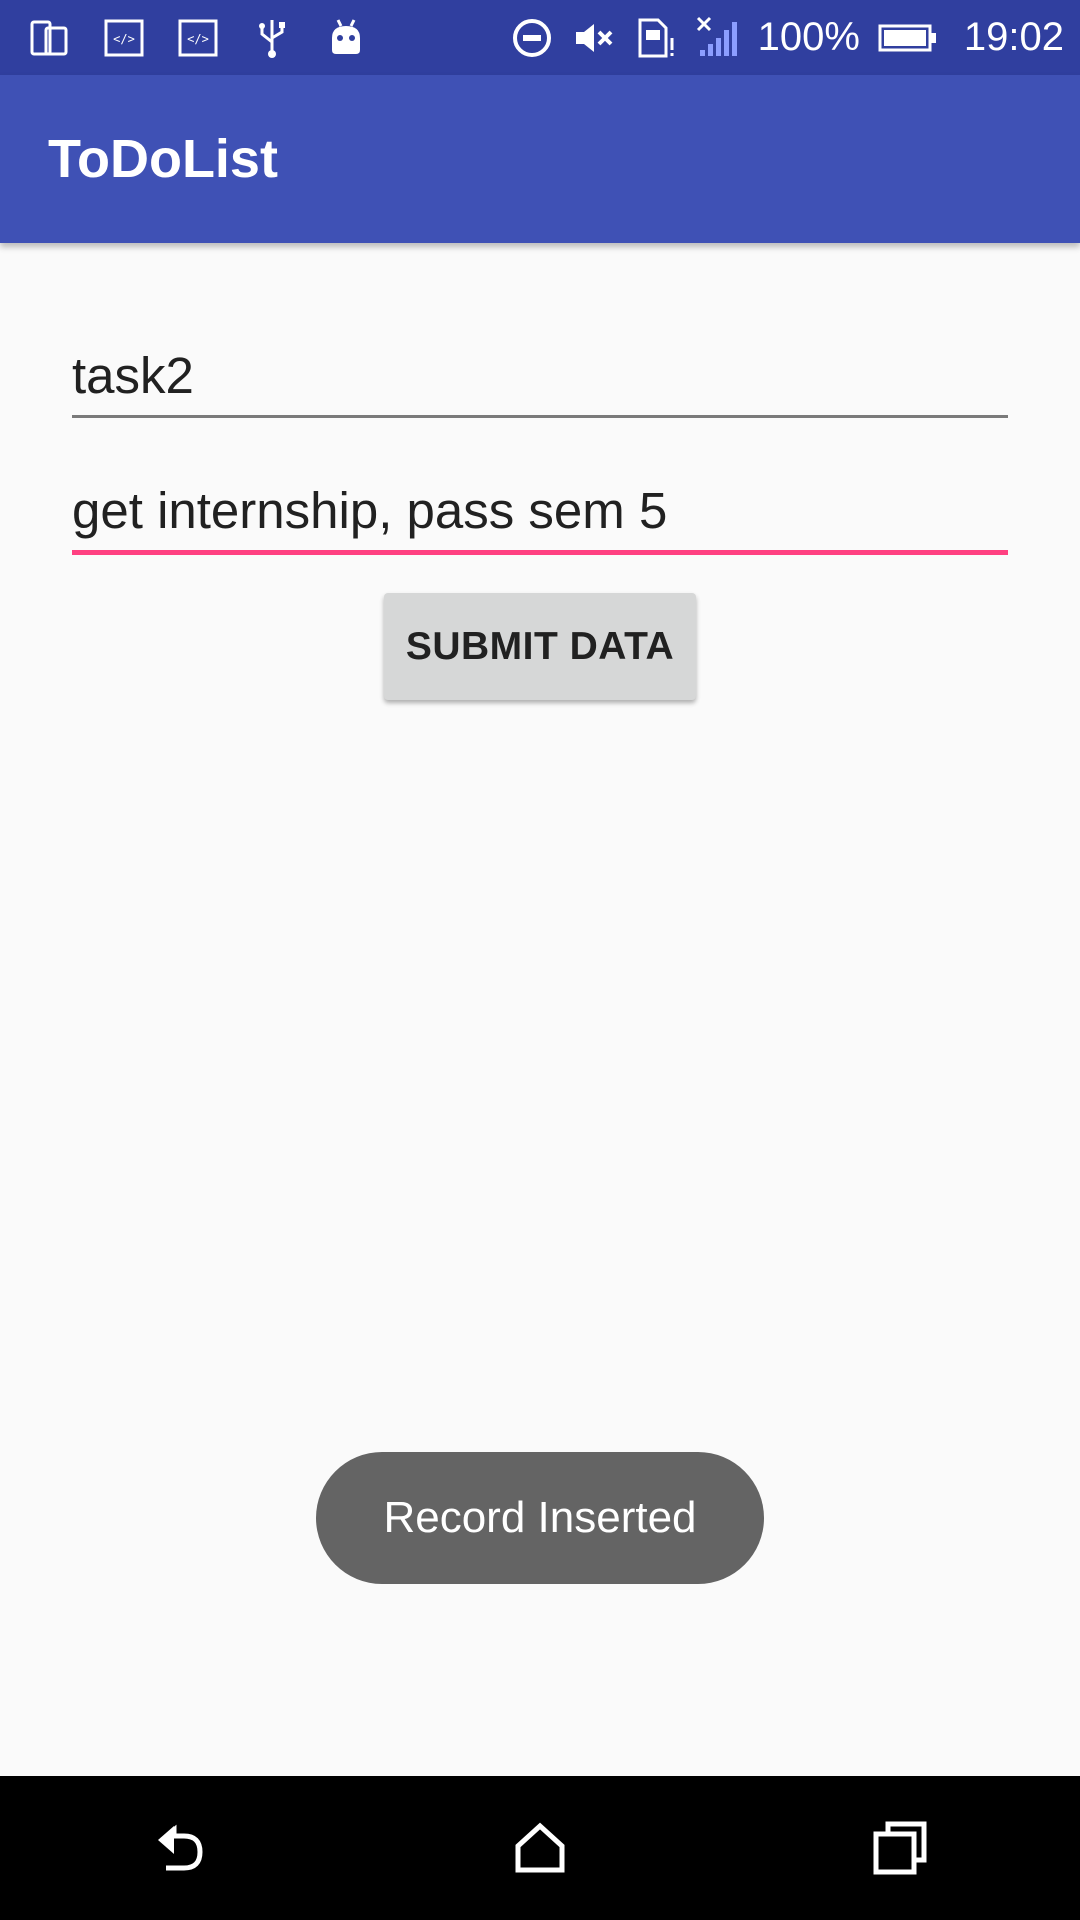 Image resolution: width=1080 pixels, height=1920 pixels. Describe the element at coordinates (50, 38) in the screenshot. I see `device-icon` at that location.